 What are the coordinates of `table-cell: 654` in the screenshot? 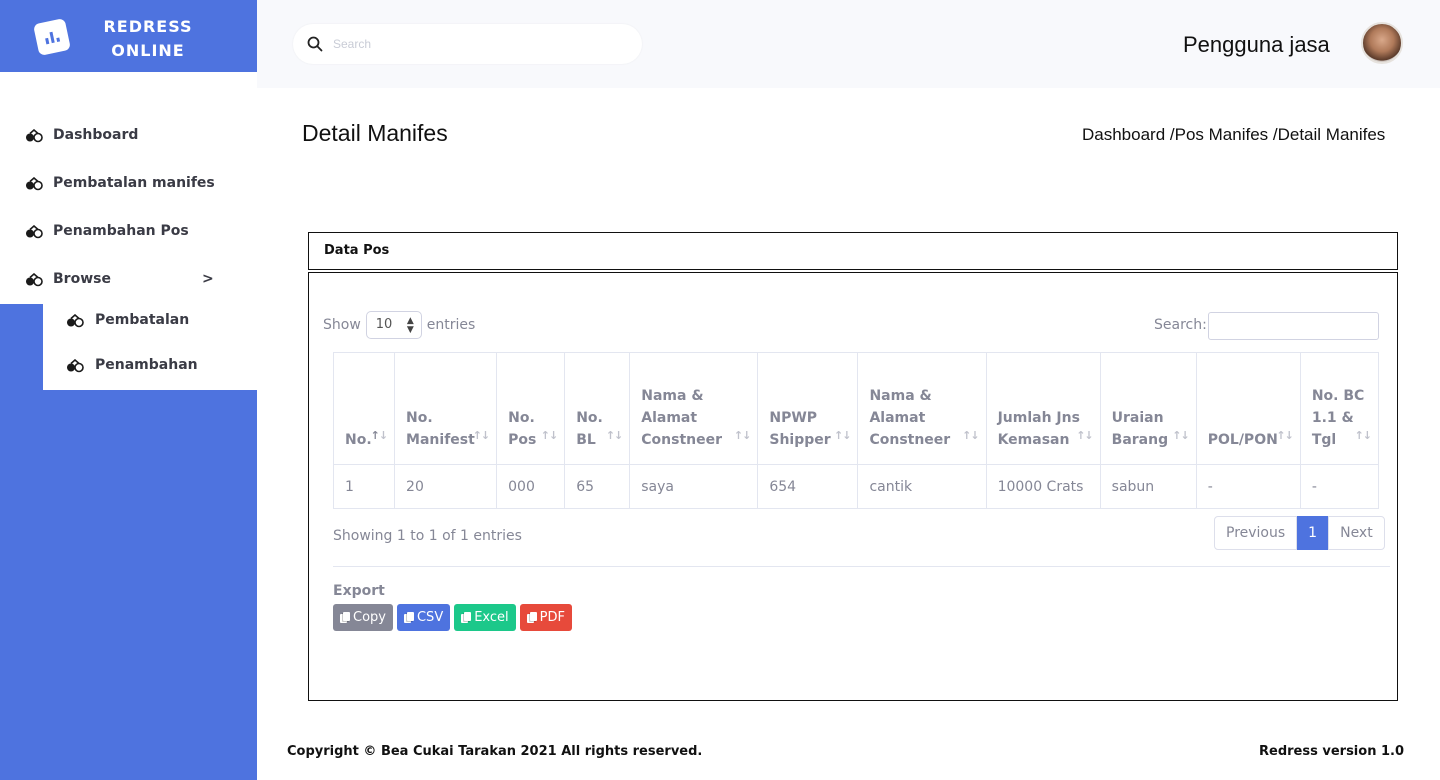 It's located at (808, 486).